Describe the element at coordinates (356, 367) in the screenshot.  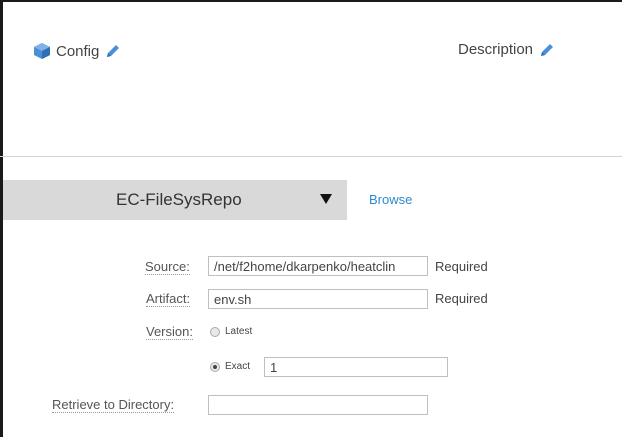
I see `version-exact-input` at that location.